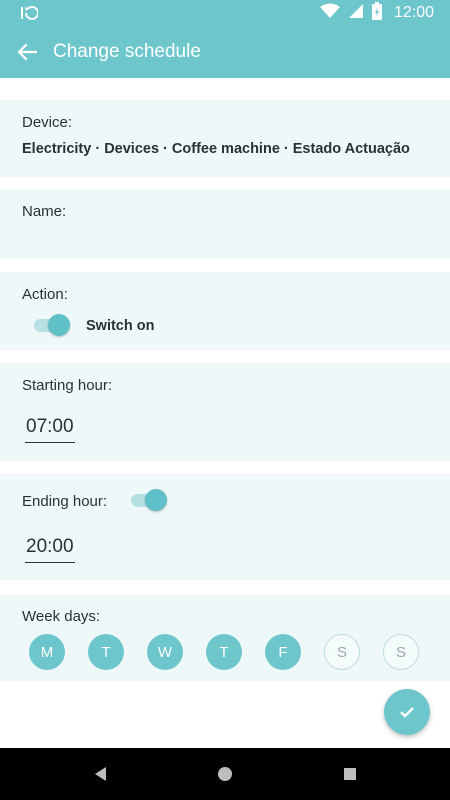 The width and height of the screenshot is (450, 800). Describe the element at coordinates (413, 12) in the screenshot. I see `status-time: 12:00` at that location.